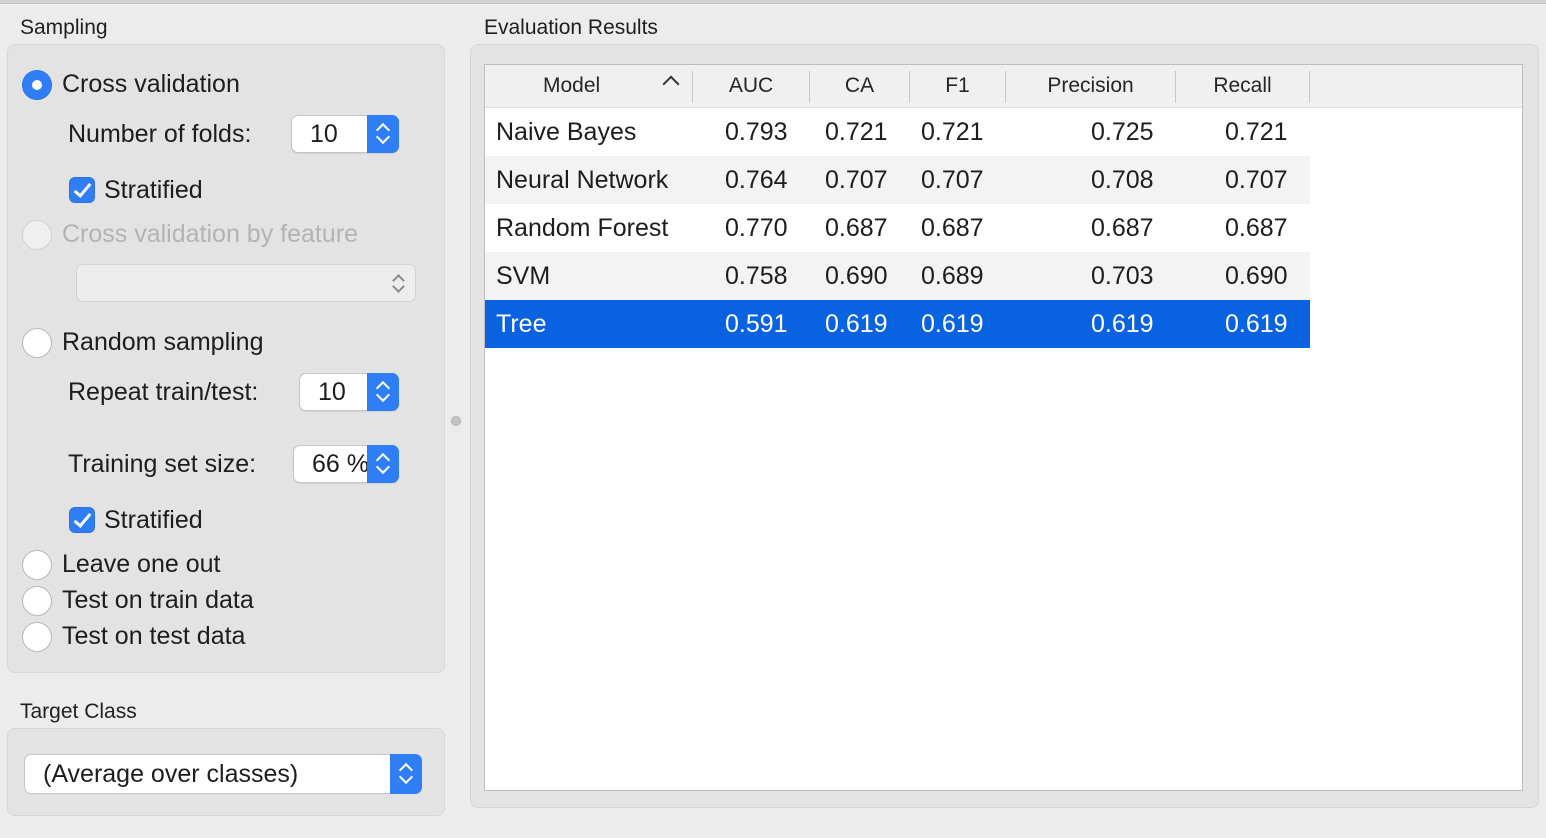 The image size is (1546, 838). What do you see at coordinates (349, 392) in the screenshot?
I see `repeat-train-test-spinner: 10` at bounding box center [349, 392].